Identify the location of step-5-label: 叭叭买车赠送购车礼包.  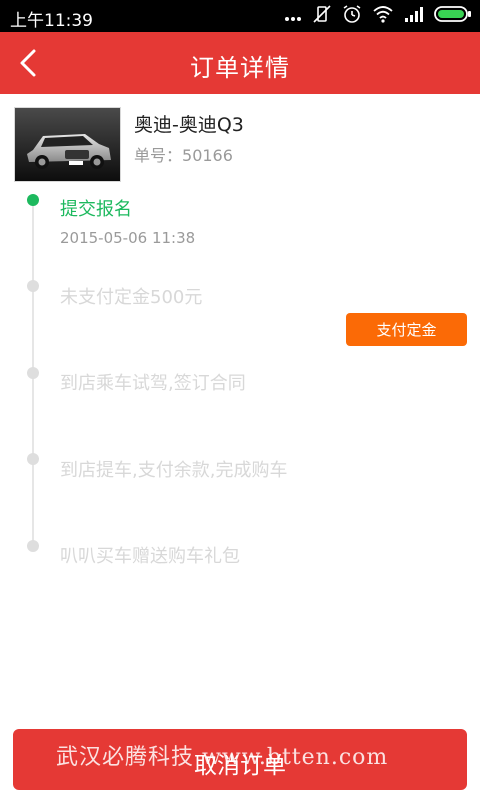
(150, 556).